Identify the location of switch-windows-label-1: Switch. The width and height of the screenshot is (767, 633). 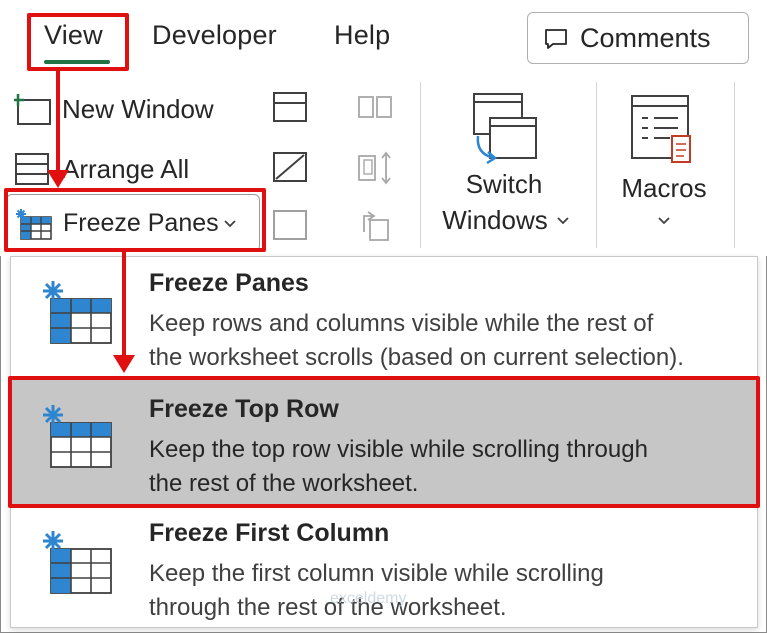
(504, 184).